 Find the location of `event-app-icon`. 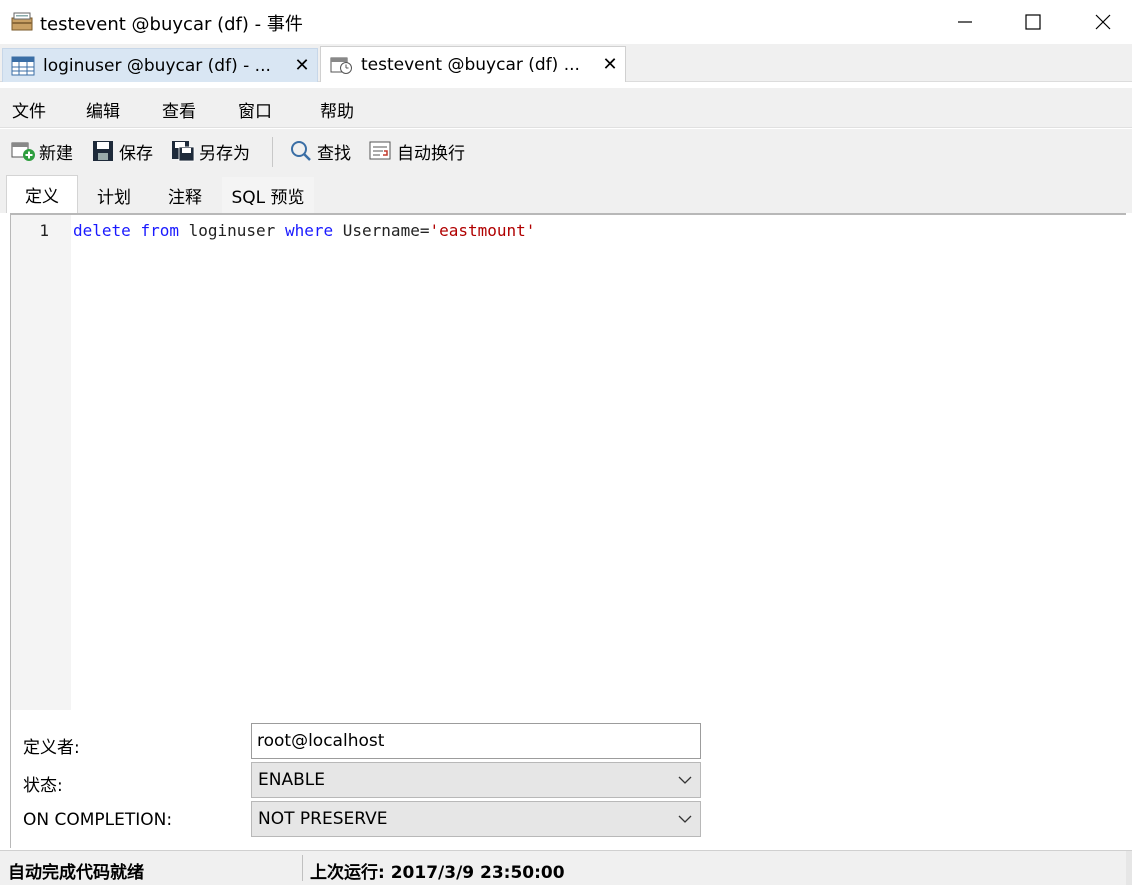

event-app-icon is located at coordinates (22, 21).